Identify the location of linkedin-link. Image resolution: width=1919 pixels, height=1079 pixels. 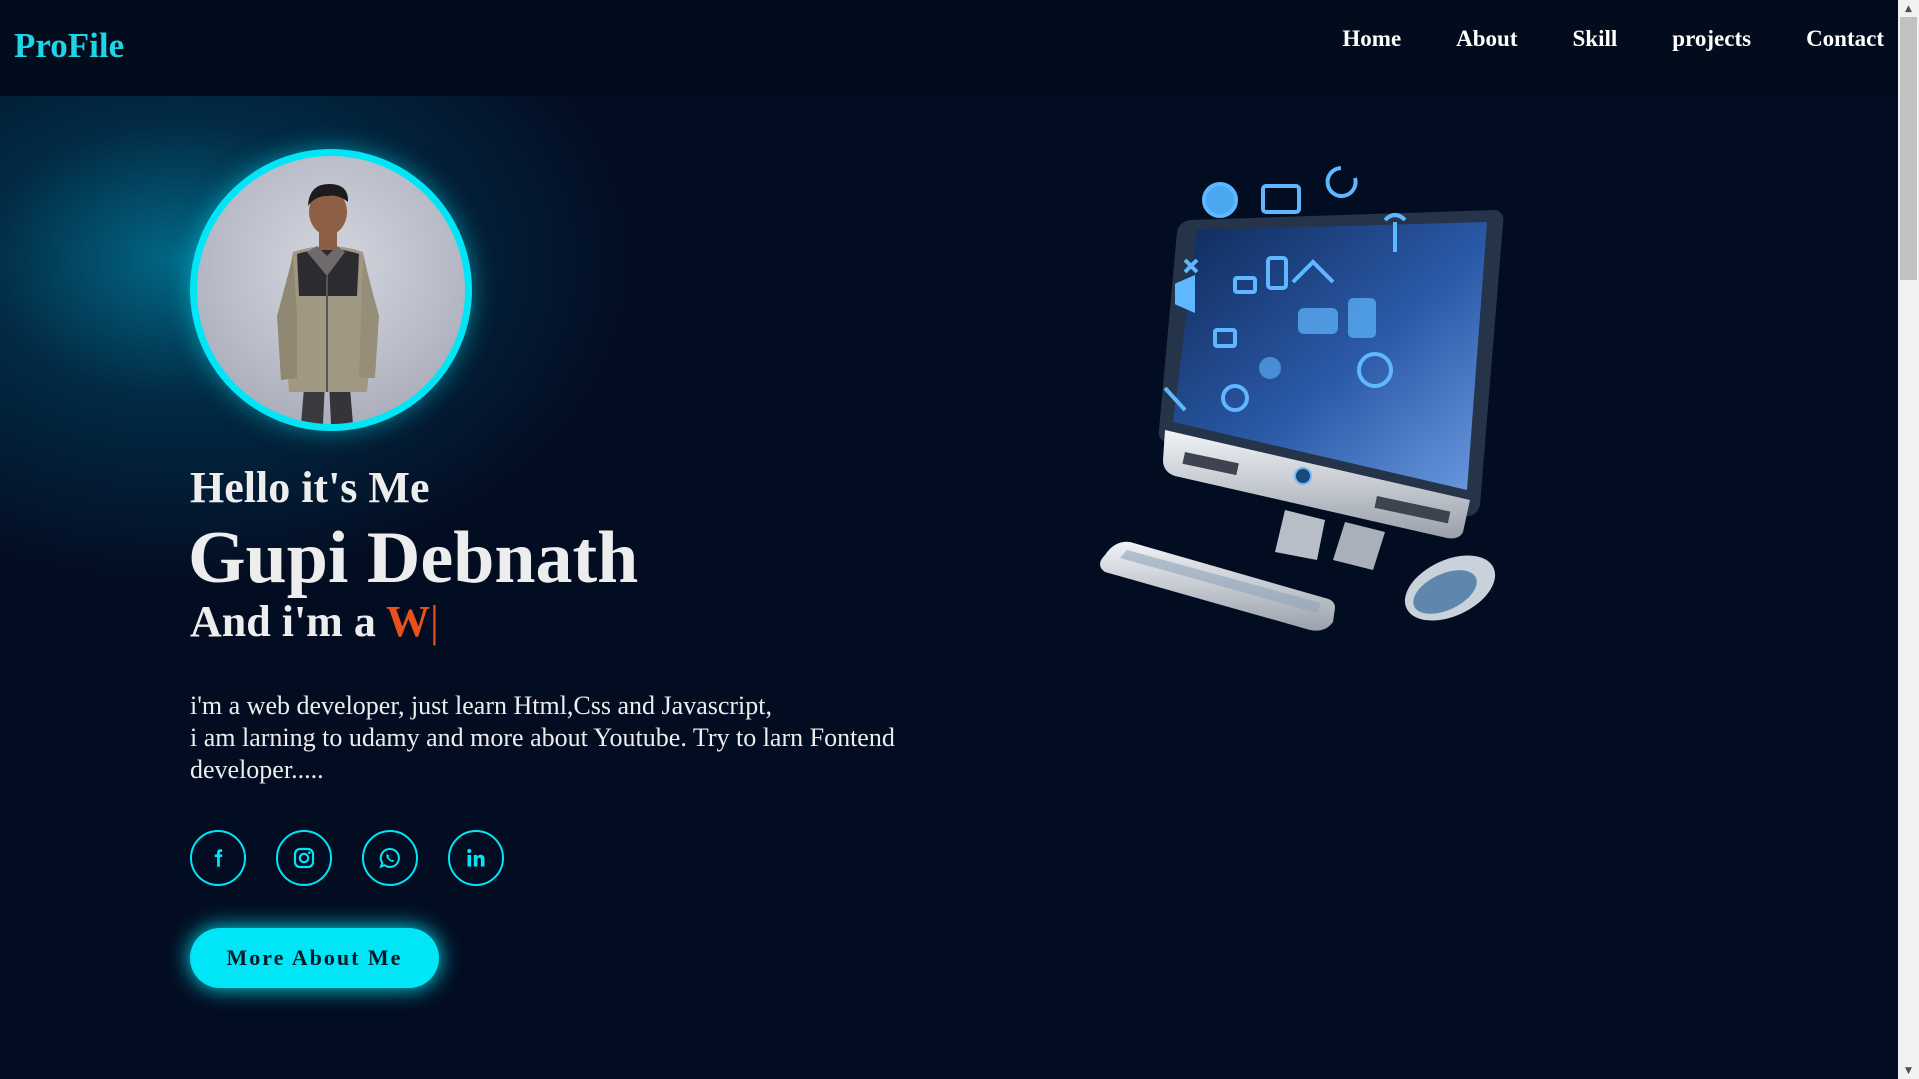
(476, 858).